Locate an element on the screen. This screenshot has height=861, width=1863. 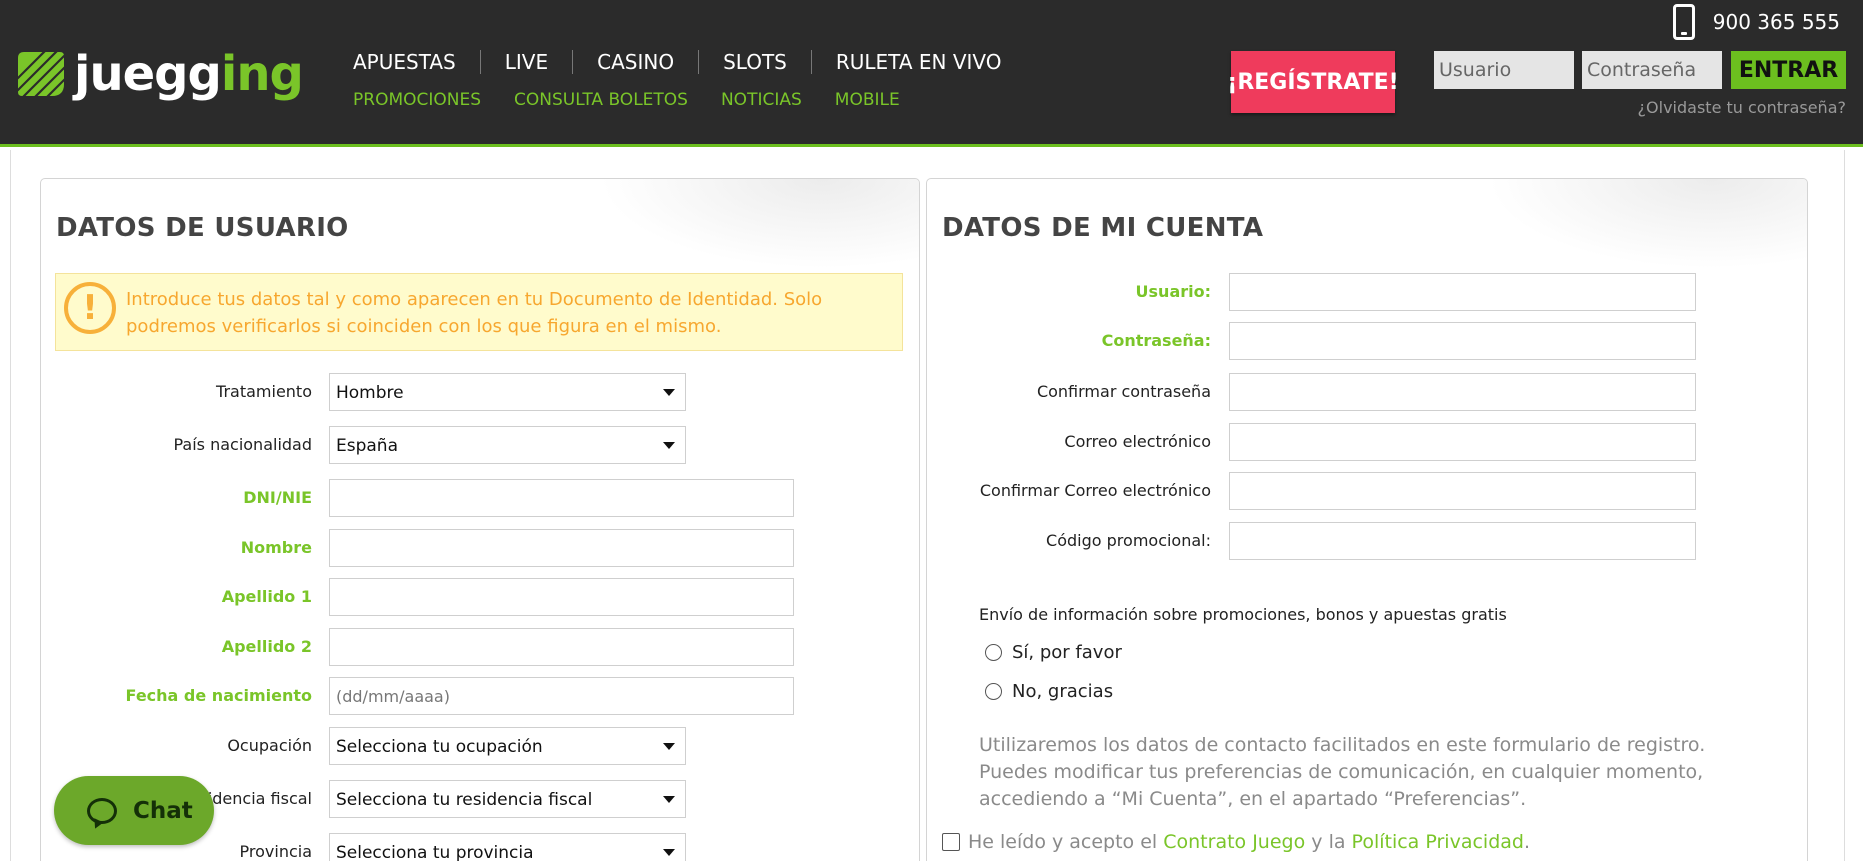
fecha-row: Fecha de nacimiento is located at coordinates (471, 696).